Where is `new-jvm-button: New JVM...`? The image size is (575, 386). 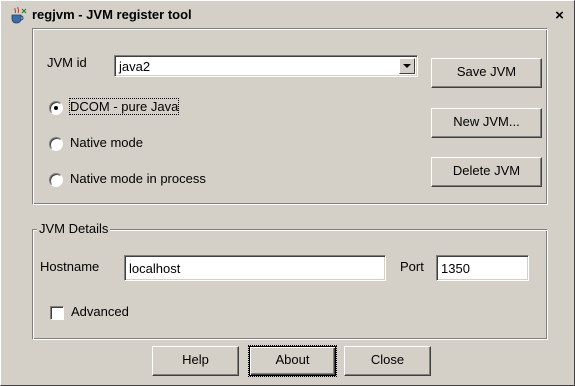 new-jvm-button: New JVM... is located at coordinates (486, 123).